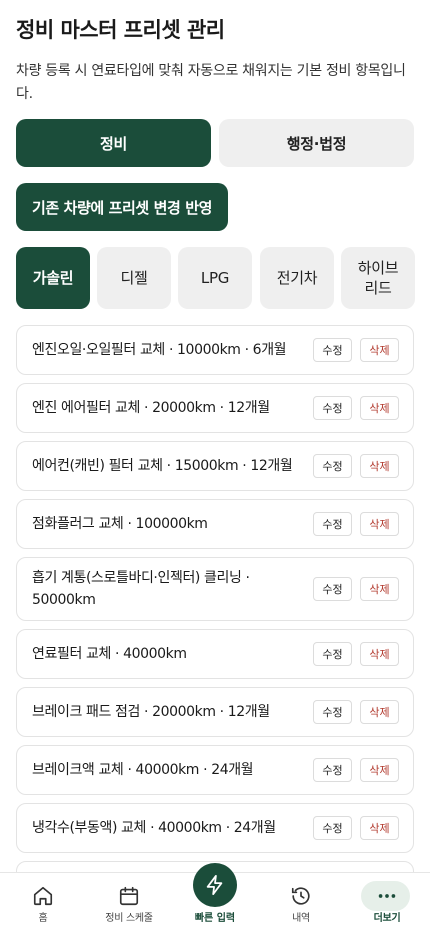  What do you see at coordinates (301, 918) in the screenshot?
I see `tab-history-label: 내역` at bounding box center [301, 918].